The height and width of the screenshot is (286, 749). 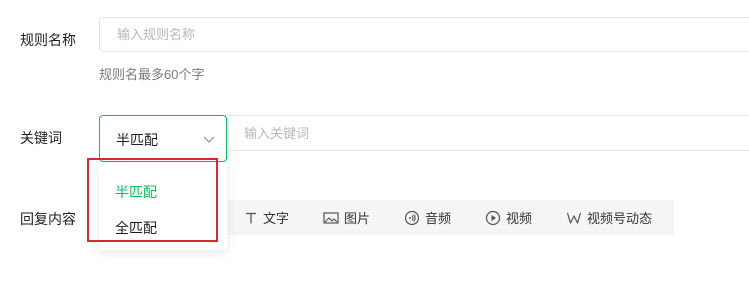 What do you see at coordinates (493, 217) in the screenshot?
I see `video-icon` at bounding box center [493, 217].